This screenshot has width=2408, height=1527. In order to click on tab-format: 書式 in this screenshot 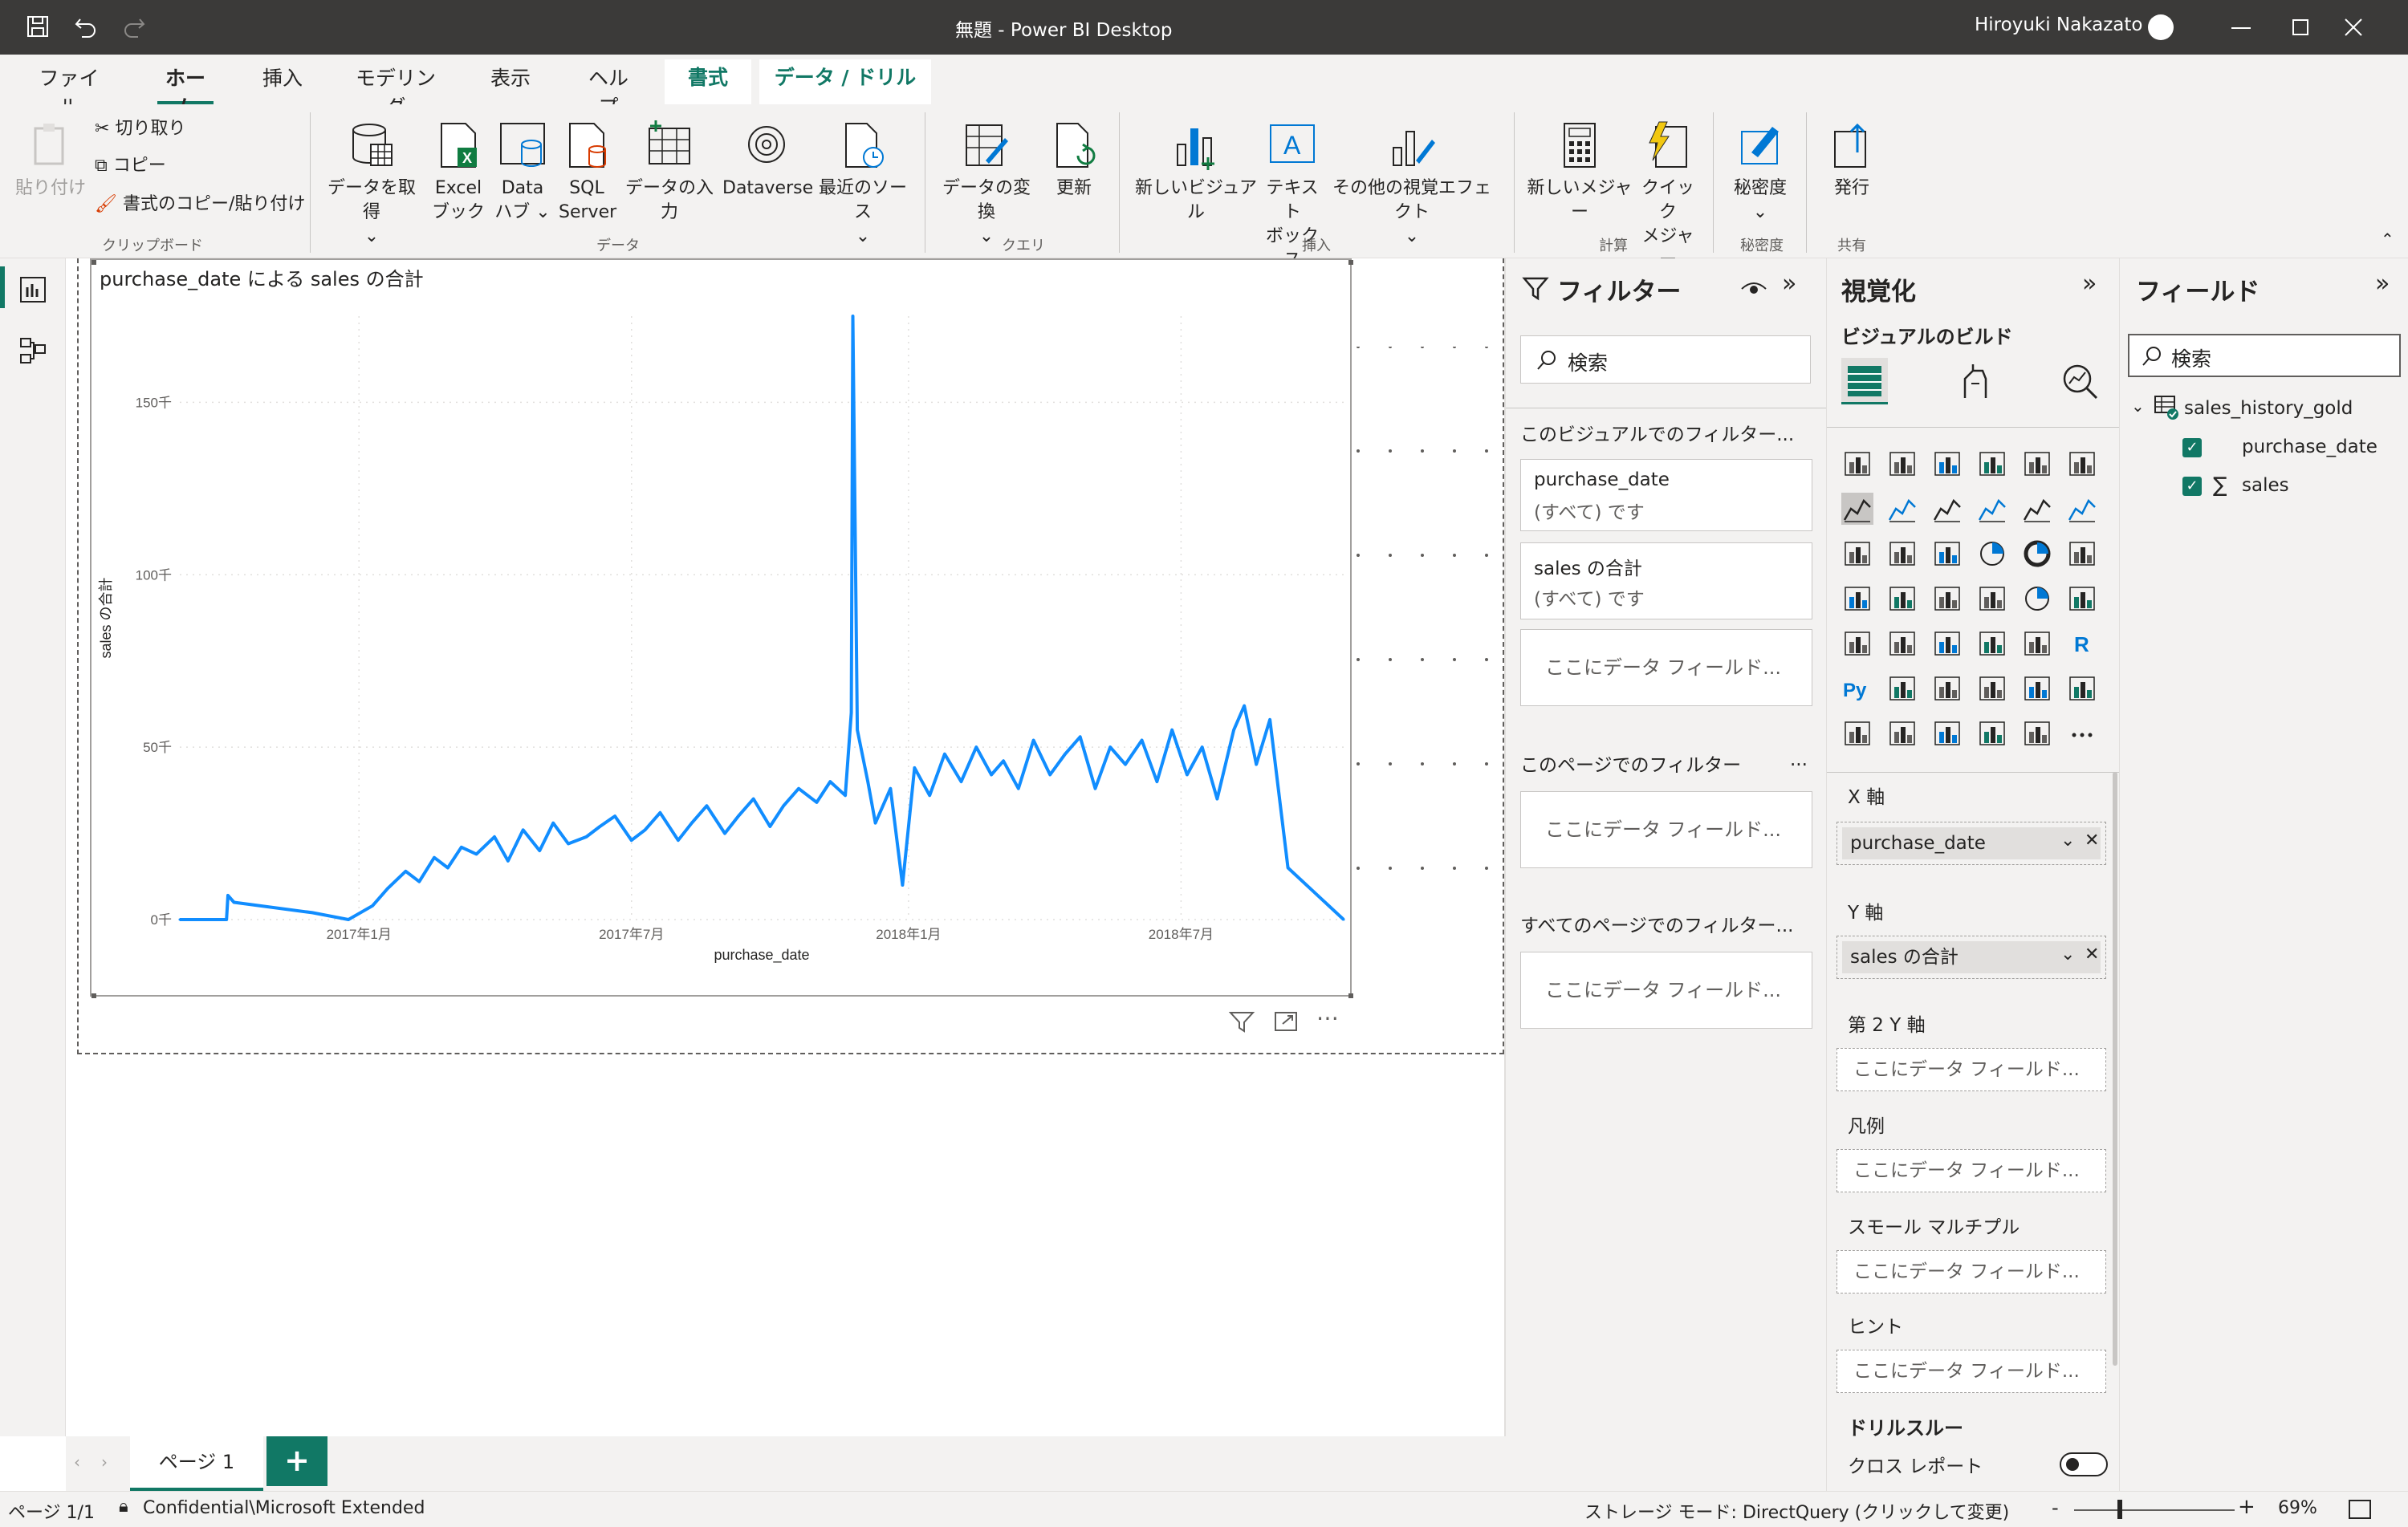, I will do `click(708, 82)`.